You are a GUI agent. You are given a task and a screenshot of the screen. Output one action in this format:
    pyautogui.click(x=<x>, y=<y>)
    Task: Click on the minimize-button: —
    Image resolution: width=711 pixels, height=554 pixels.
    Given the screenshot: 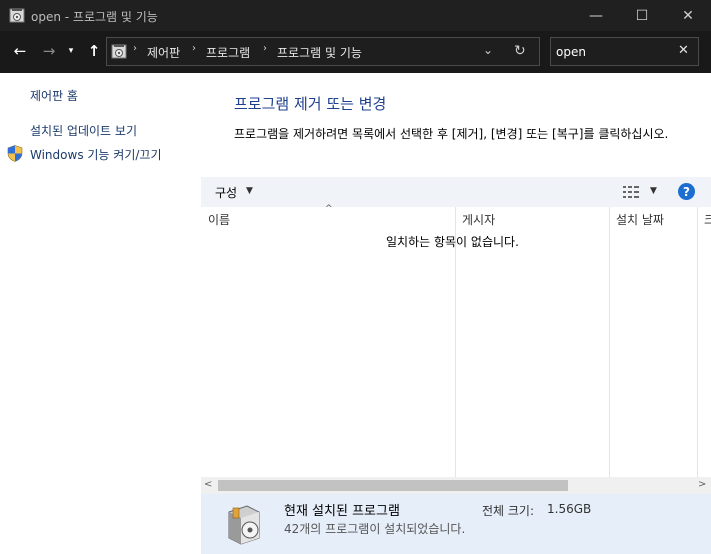 What is the action you would take?
    pyautogui.click(x=596, y=15)
    